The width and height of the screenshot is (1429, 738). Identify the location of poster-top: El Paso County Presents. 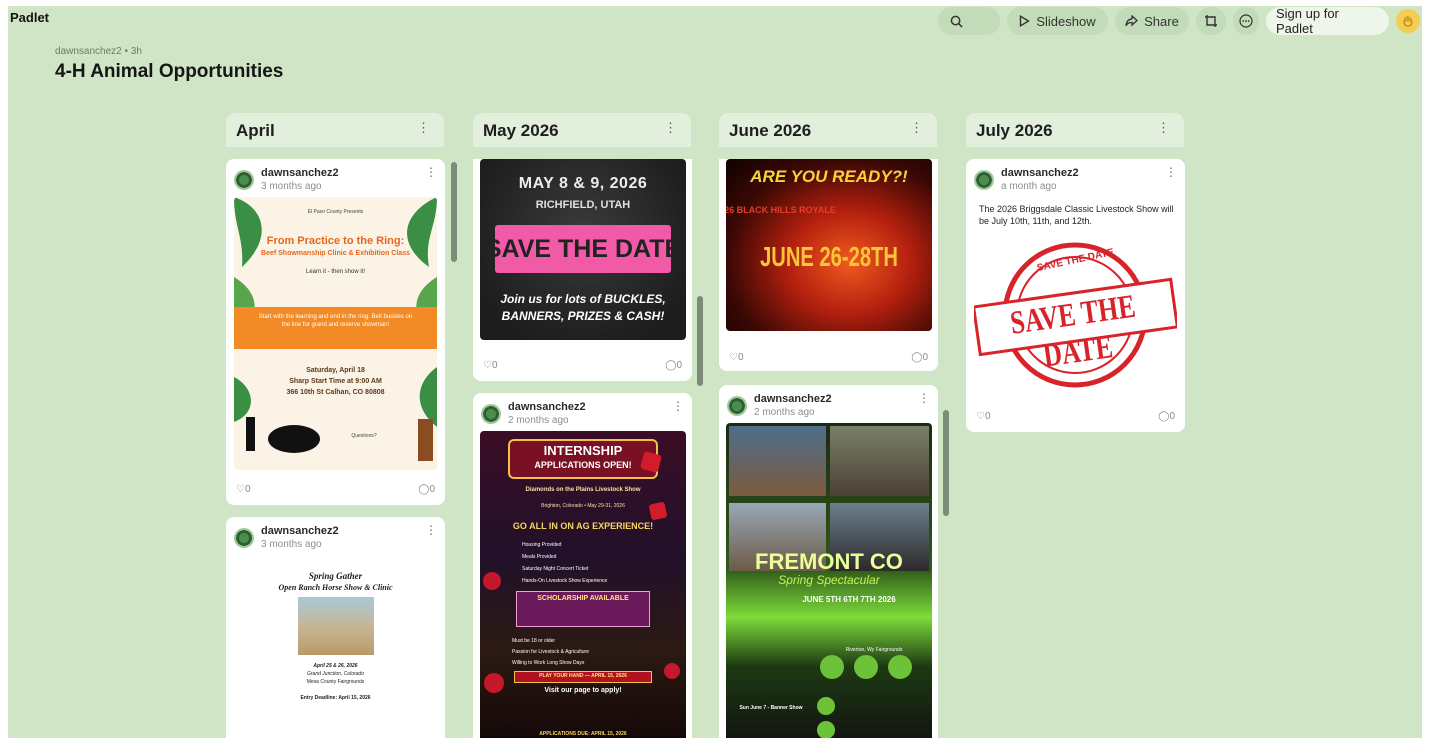
(335, 212).